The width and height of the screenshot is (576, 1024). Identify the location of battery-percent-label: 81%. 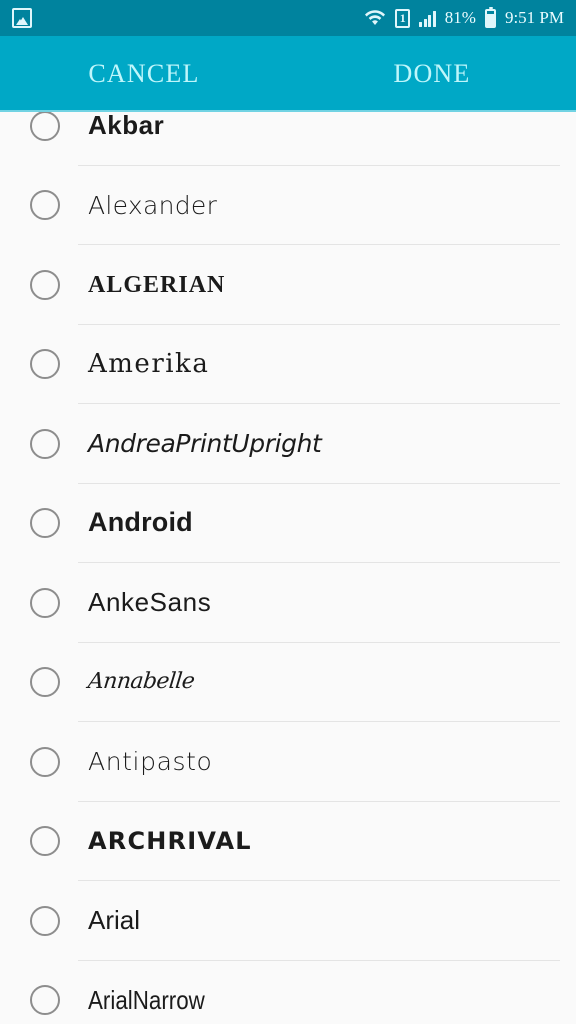
(460, 17).